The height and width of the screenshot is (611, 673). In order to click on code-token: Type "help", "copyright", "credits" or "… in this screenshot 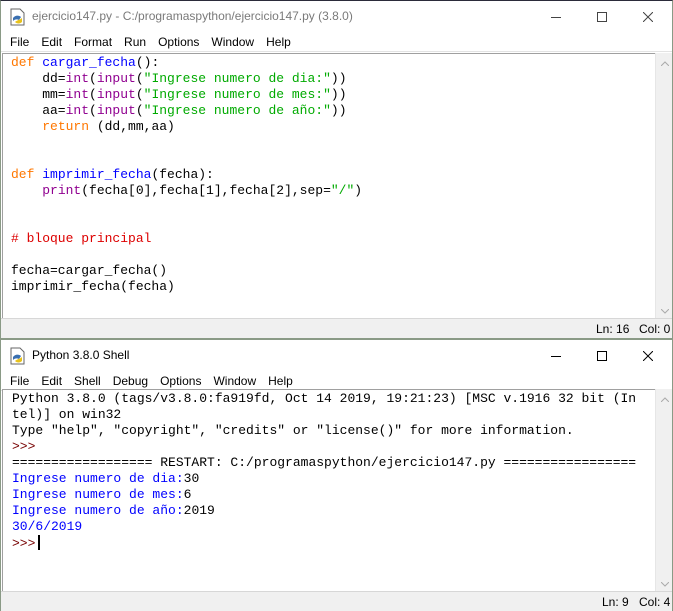, I will do `click(293, 430)`.